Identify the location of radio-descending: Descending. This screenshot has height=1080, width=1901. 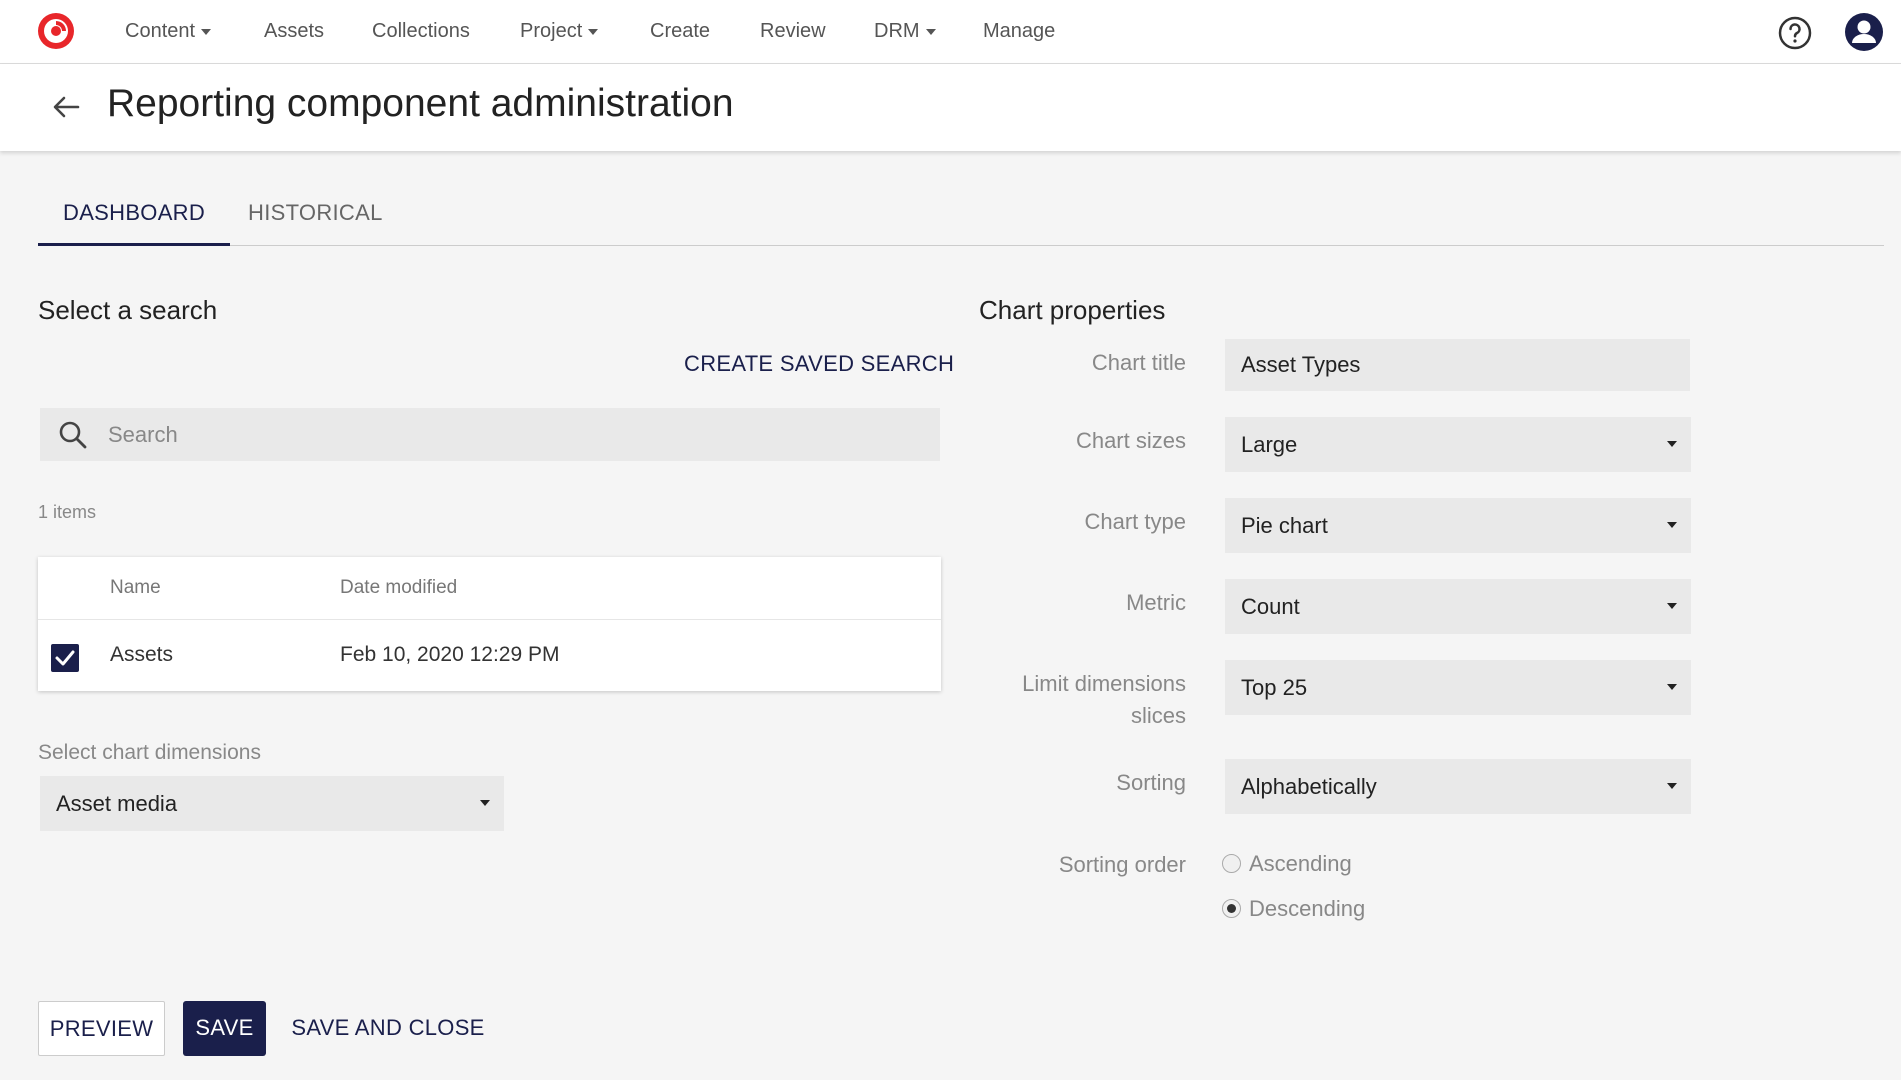
(1322, 909).